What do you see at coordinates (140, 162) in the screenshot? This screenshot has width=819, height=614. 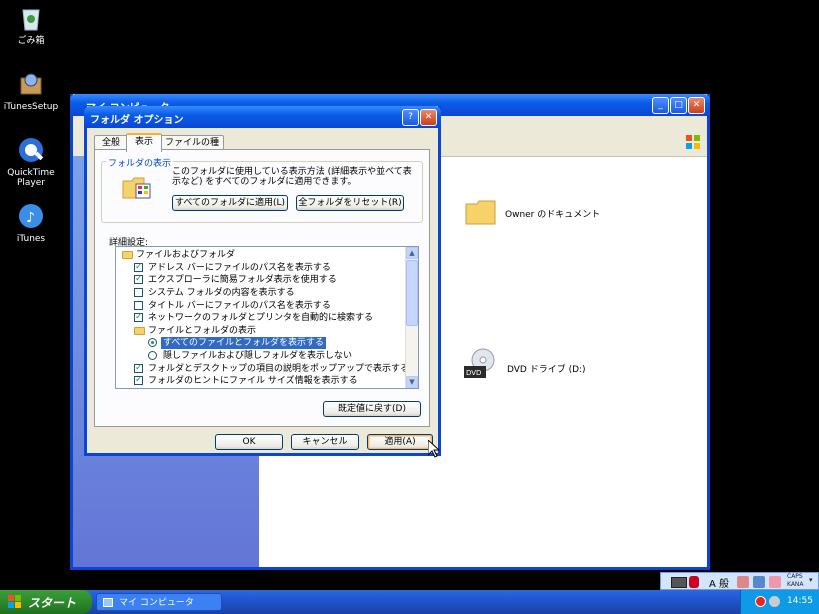 I see `group-legend: フォルダの表示` at bounding box center [140, 162].